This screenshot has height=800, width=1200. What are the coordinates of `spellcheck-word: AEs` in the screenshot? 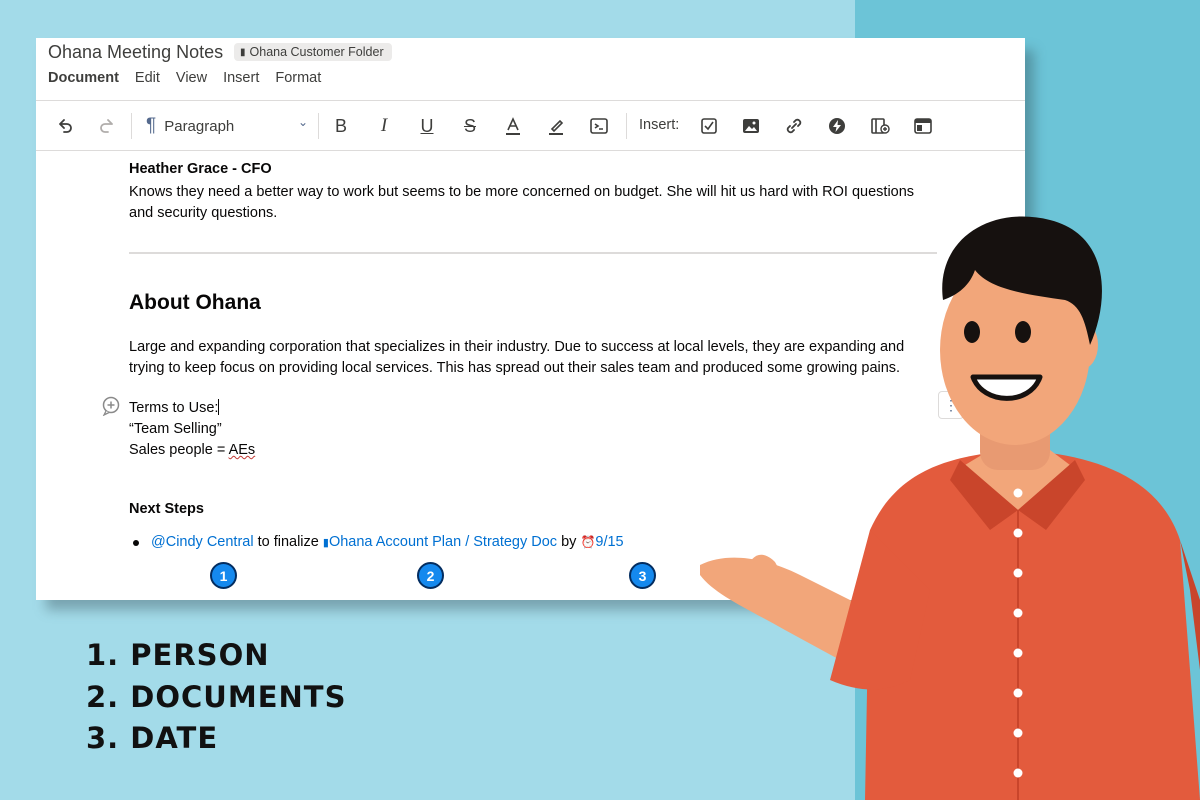 It's located at (242, 450).